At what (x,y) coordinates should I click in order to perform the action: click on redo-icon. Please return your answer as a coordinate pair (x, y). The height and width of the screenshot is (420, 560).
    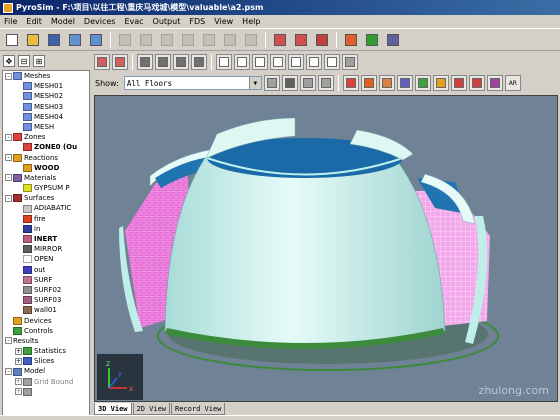
    Looking at the image, I should click on (146, 40).